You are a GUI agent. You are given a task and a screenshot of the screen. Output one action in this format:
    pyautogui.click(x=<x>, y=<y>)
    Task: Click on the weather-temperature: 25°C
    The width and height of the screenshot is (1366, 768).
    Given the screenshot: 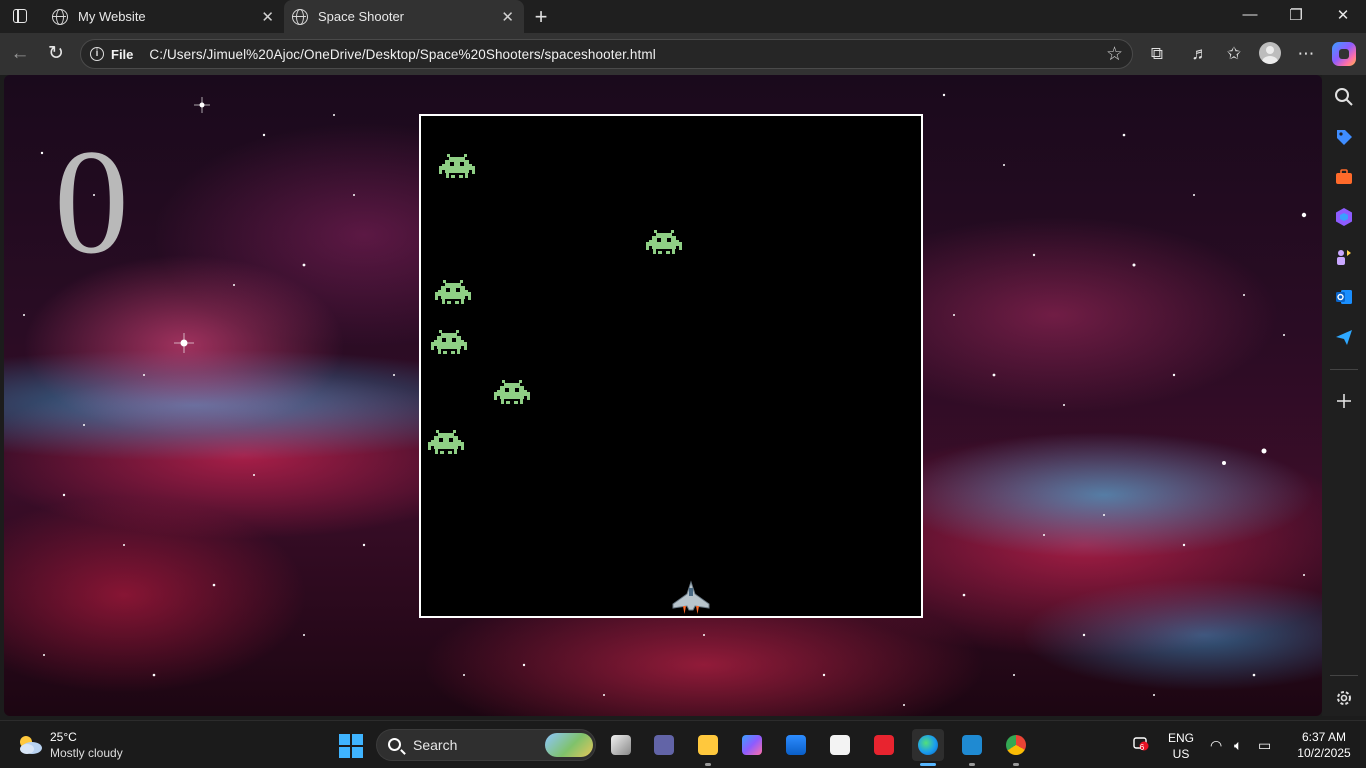 What is the action you would take?
    pyautogui.click(x=63, y=737)
    